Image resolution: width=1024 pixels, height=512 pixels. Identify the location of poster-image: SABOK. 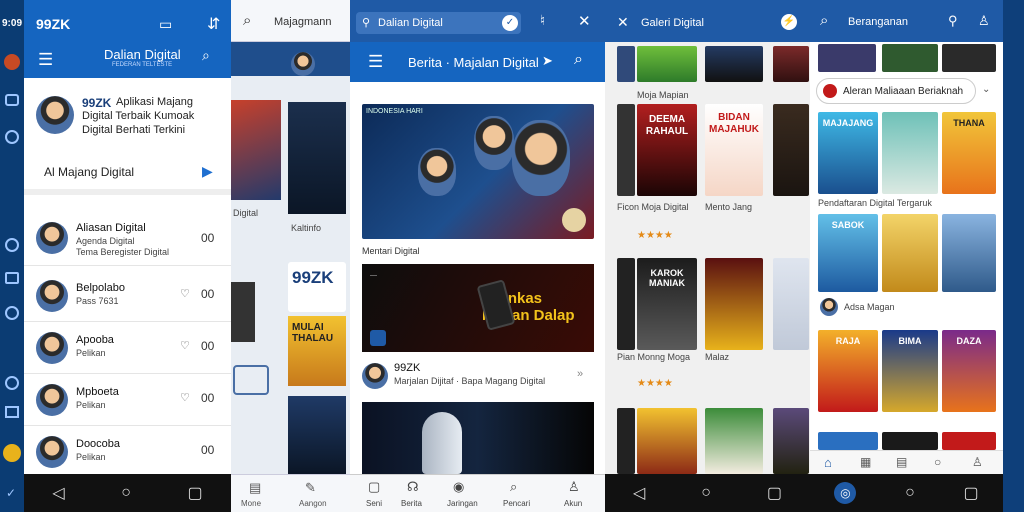
(848, 253).